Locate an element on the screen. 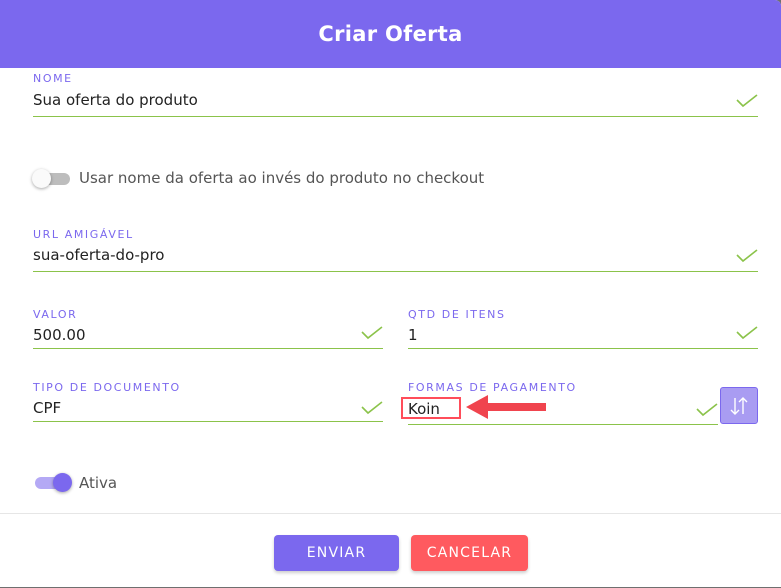 The width and height of the screenshot is (781, 588). quantity-field: QTD DE ITENS 1 is located at coordinates (583, 328).